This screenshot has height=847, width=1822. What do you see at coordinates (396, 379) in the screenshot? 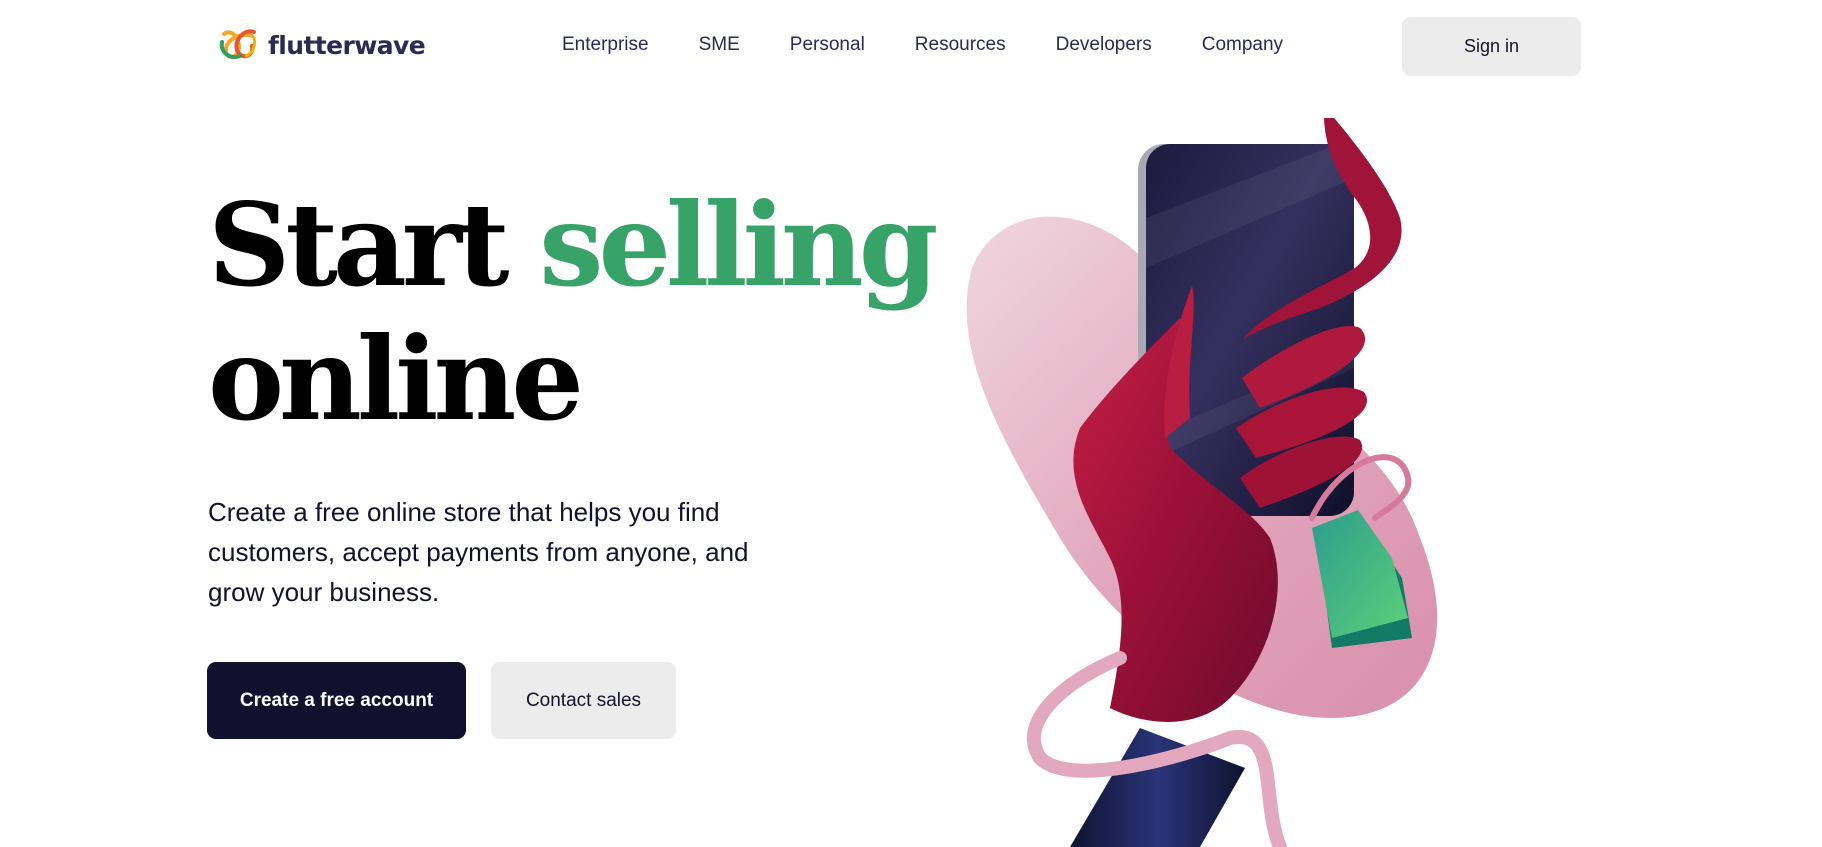
I see `hero-title-online: online` at bounding box center [396, 379].